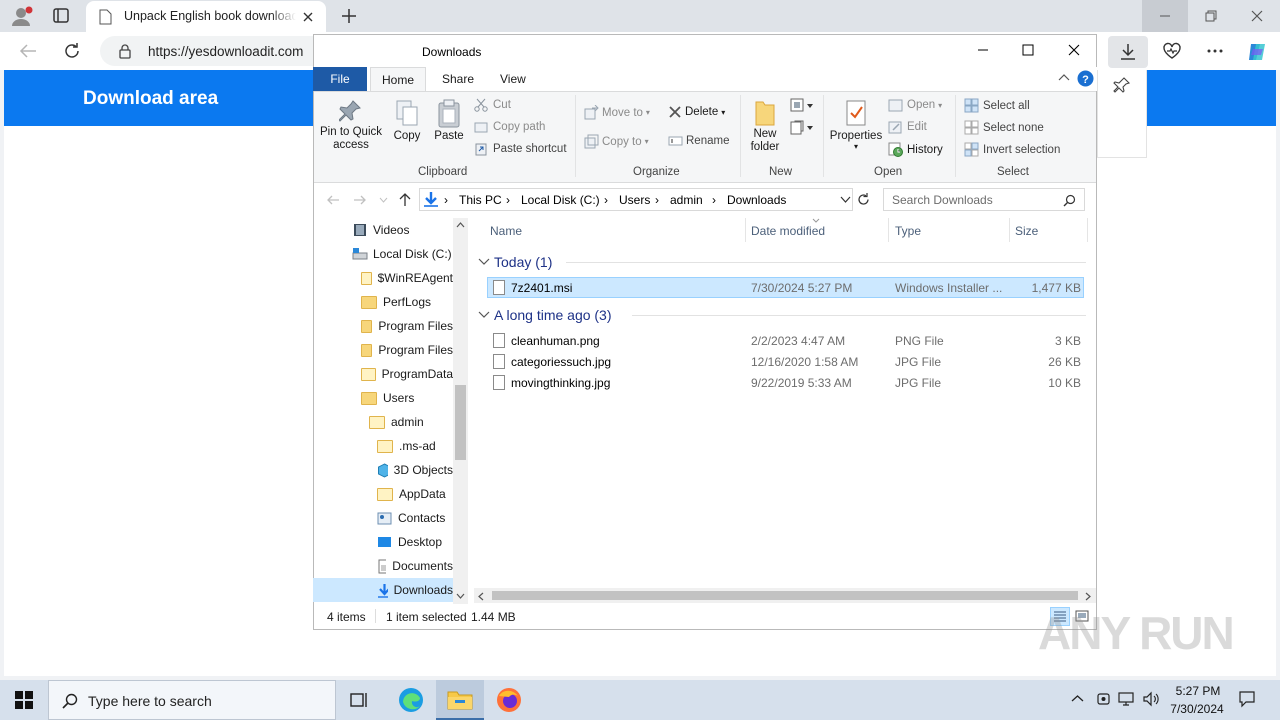 Image resolution: width=1280 pixels, height=720 pixels. Describe the element at coordinates (407, 278) in the screenshot. I see `tree-item-winreagent: $WinREAgent` at that location.